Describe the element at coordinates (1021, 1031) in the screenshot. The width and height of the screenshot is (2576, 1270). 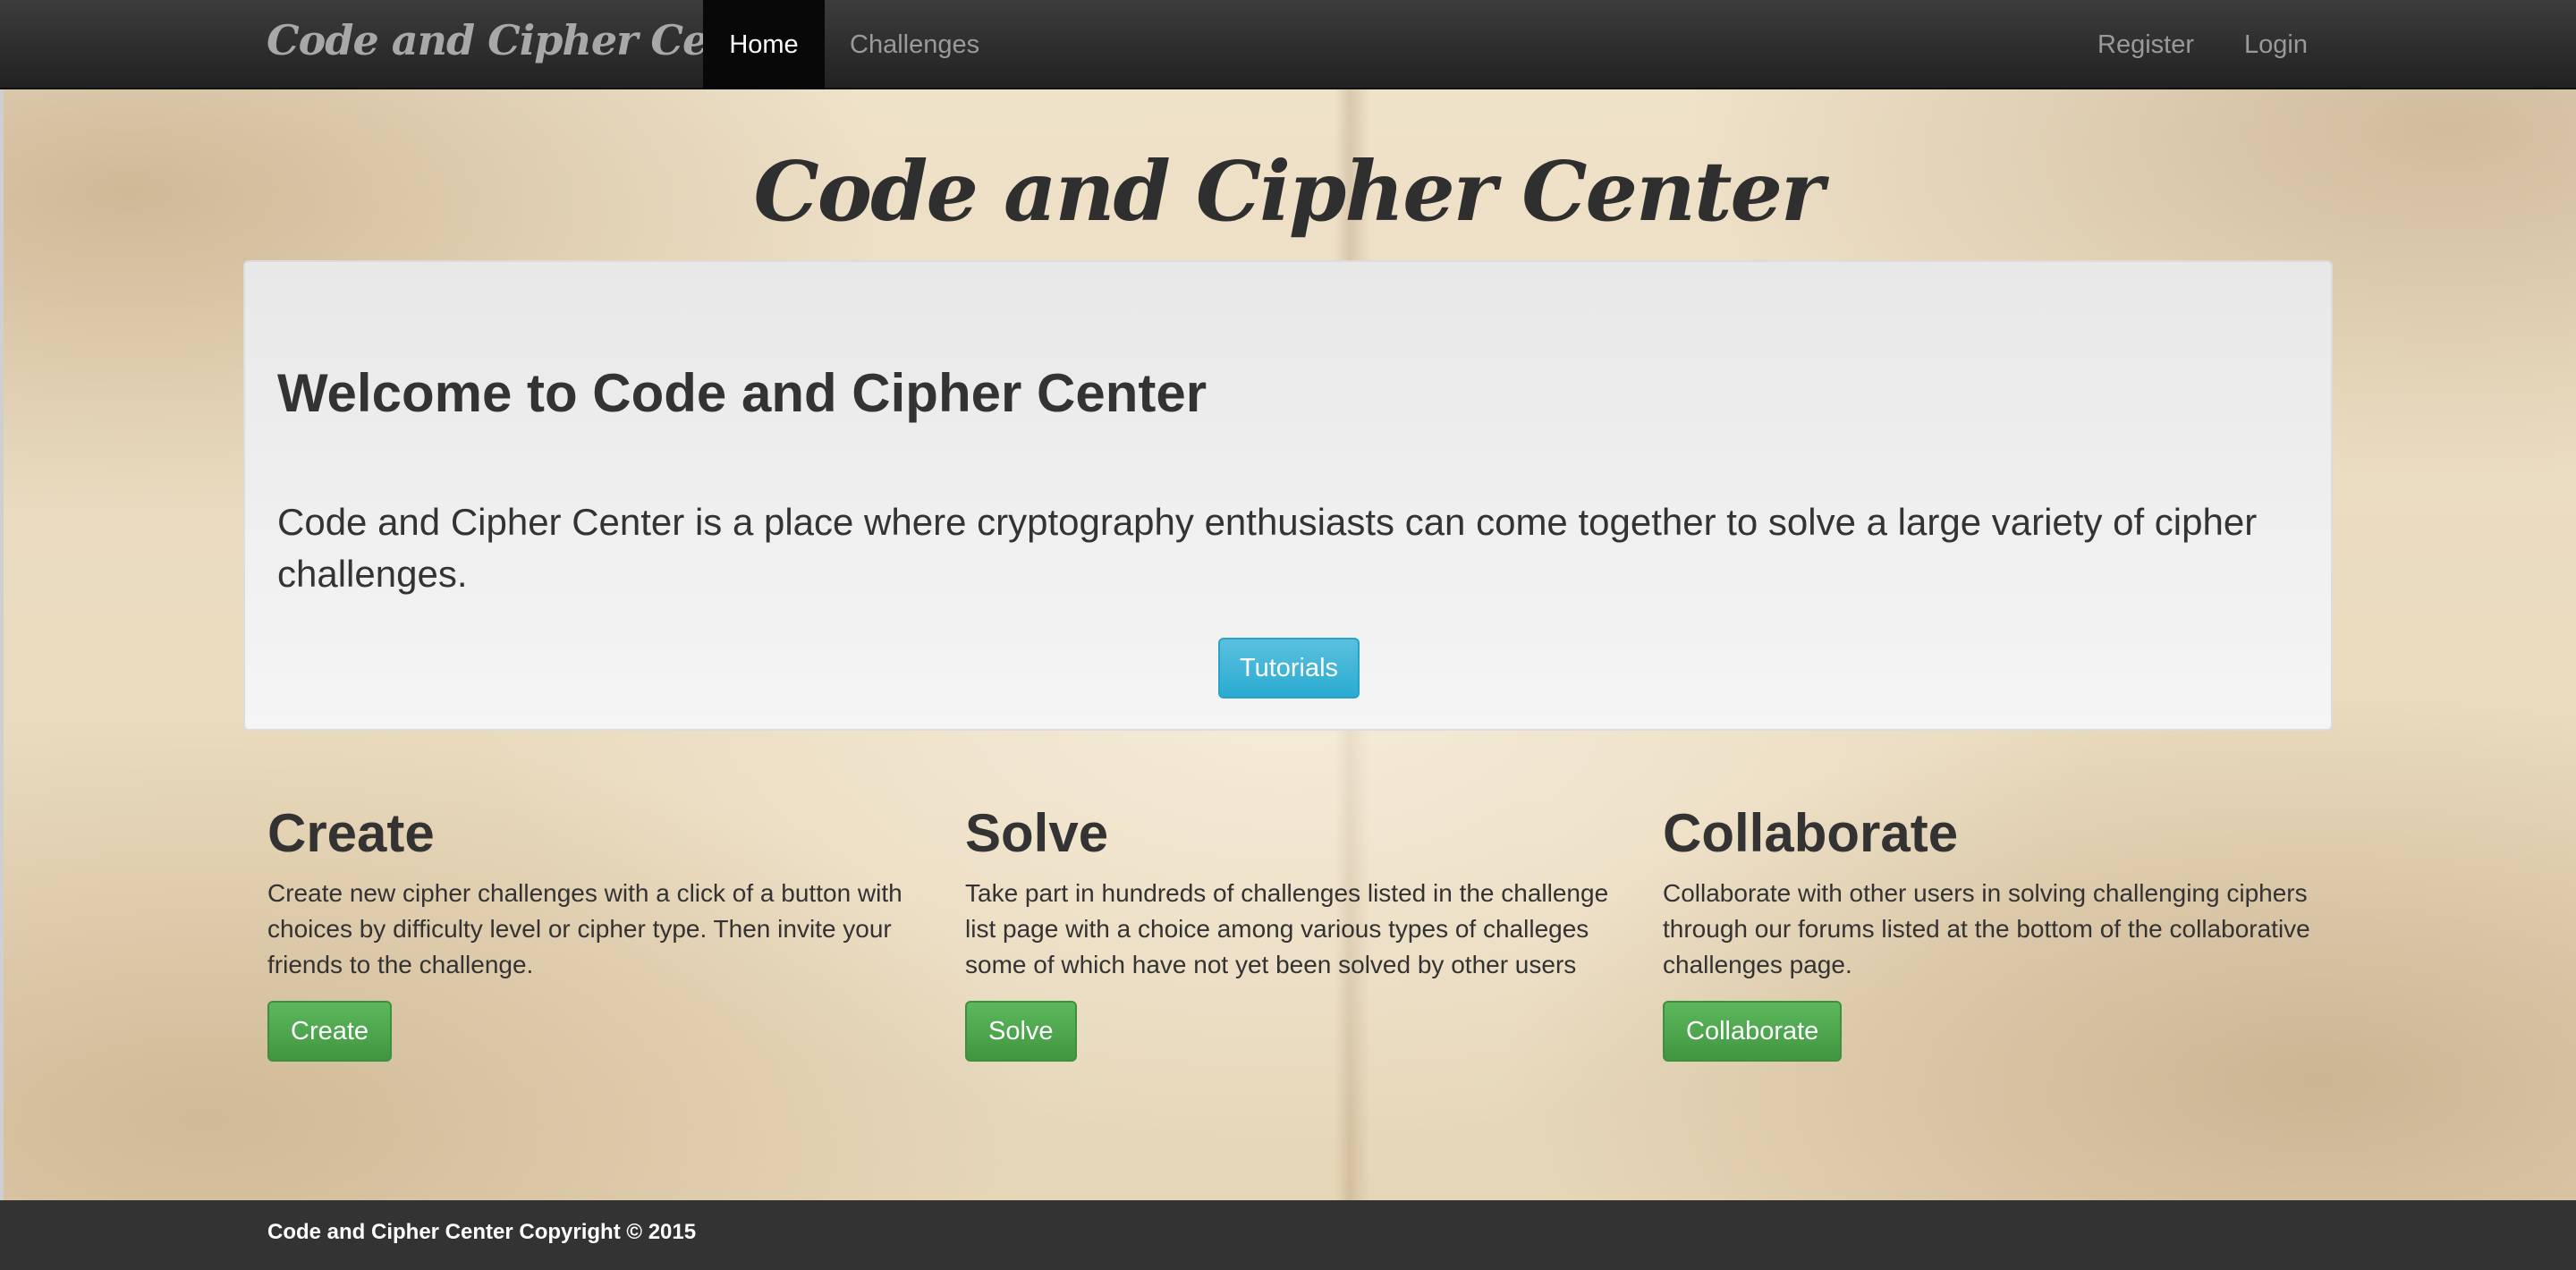
I see `solve-button: Solve` at that location.